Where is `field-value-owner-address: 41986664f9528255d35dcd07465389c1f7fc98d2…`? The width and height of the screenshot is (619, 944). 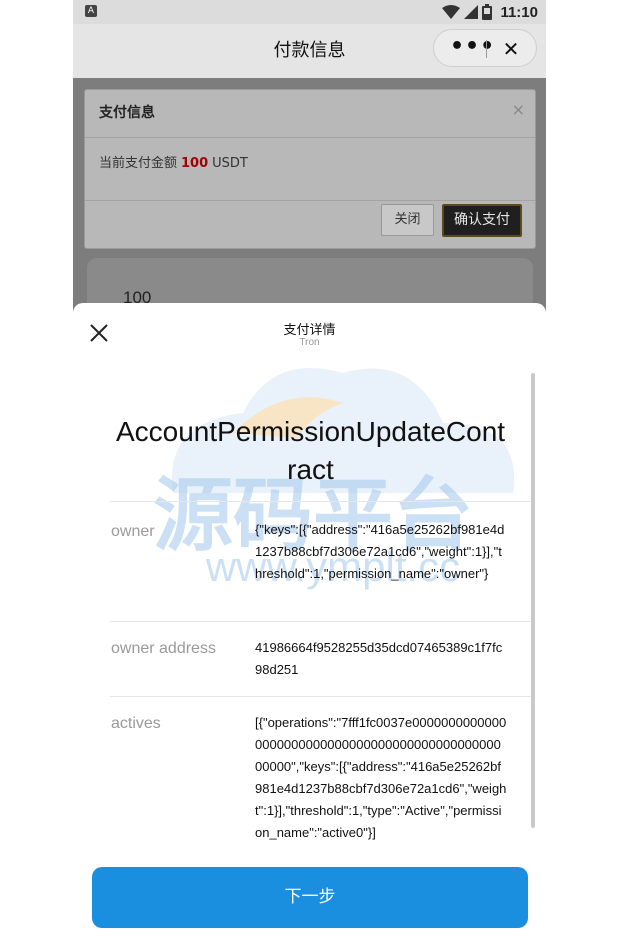
field-value-owner-address: 41986664f9528255d35dcd07465389c1f7fc98d2… is located at coordinates (379, 658).